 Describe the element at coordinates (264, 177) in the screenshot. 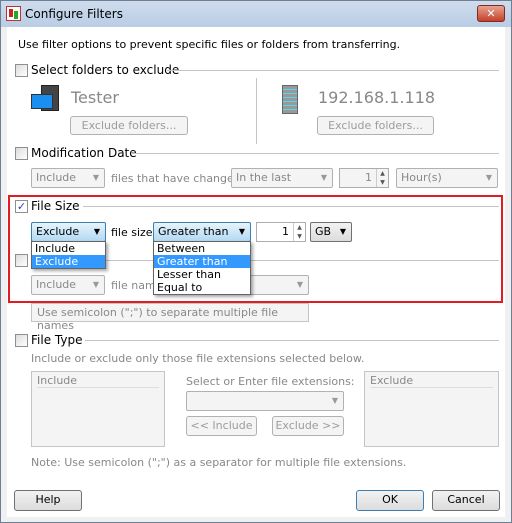

I see `mod-date-range-value: In the last` at that location.